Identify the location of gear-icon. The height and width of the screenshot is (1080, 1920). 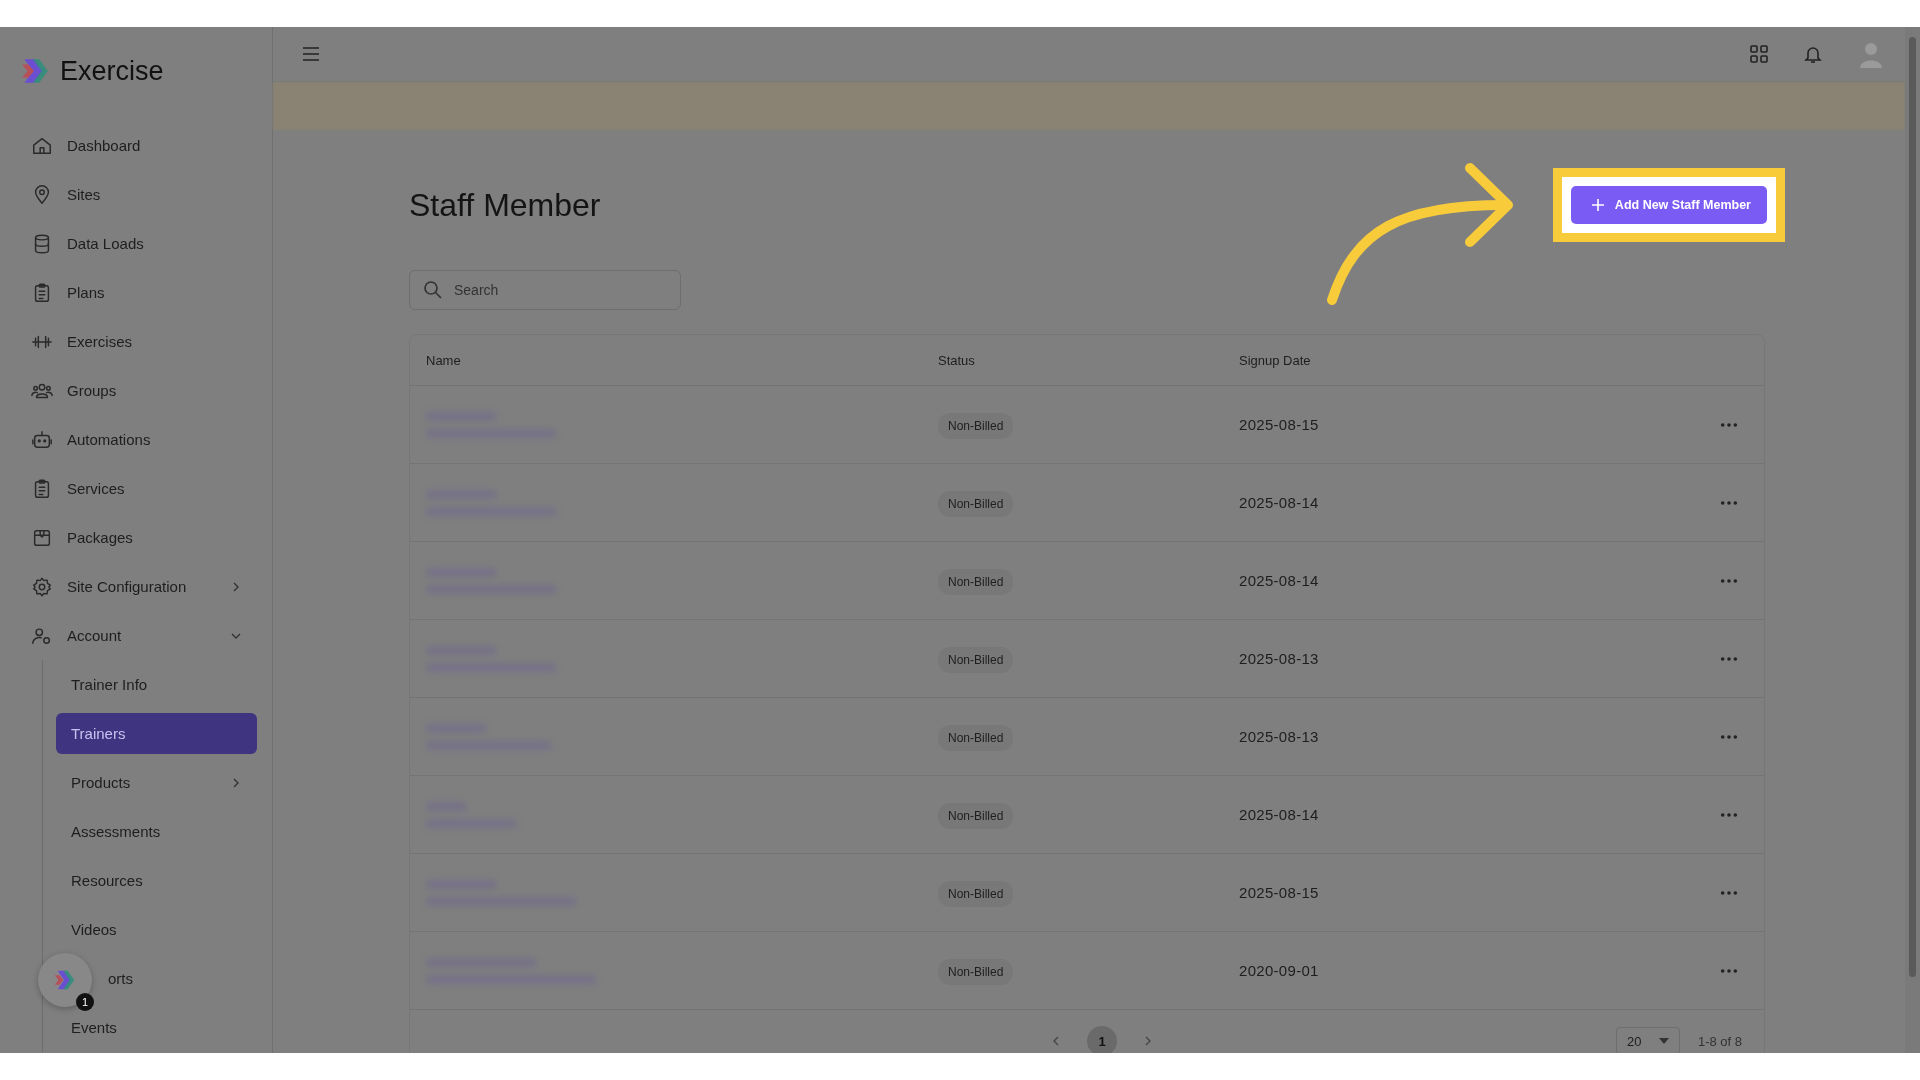
(42, 586).